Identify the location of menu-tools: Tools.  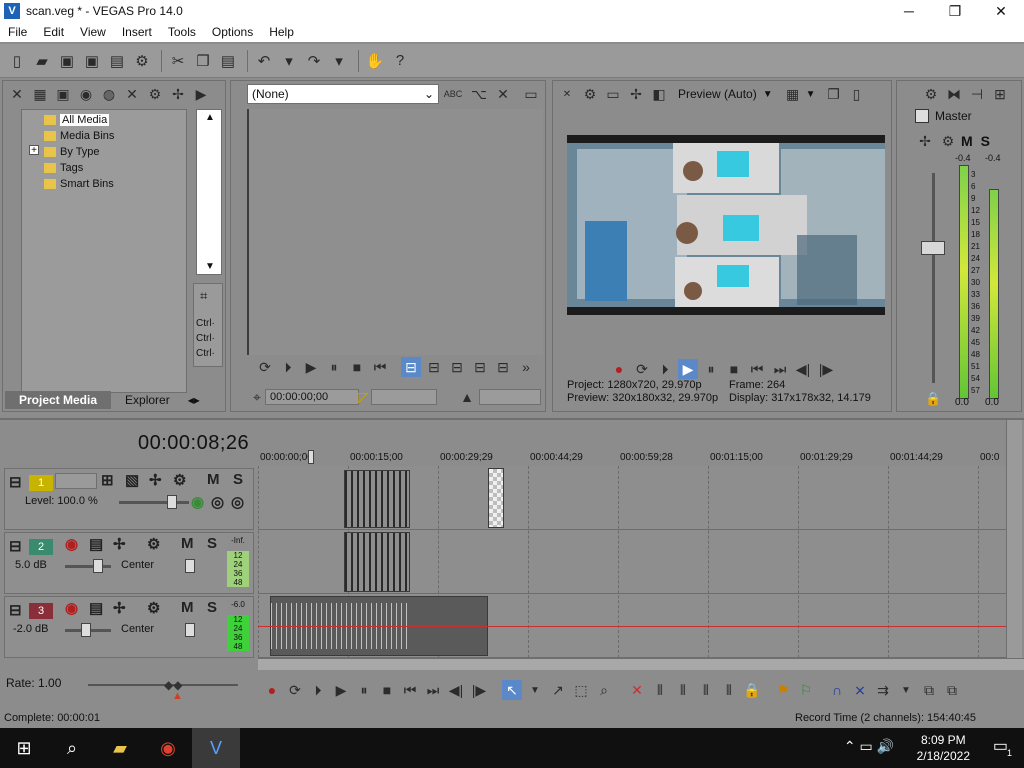
(182, 32).